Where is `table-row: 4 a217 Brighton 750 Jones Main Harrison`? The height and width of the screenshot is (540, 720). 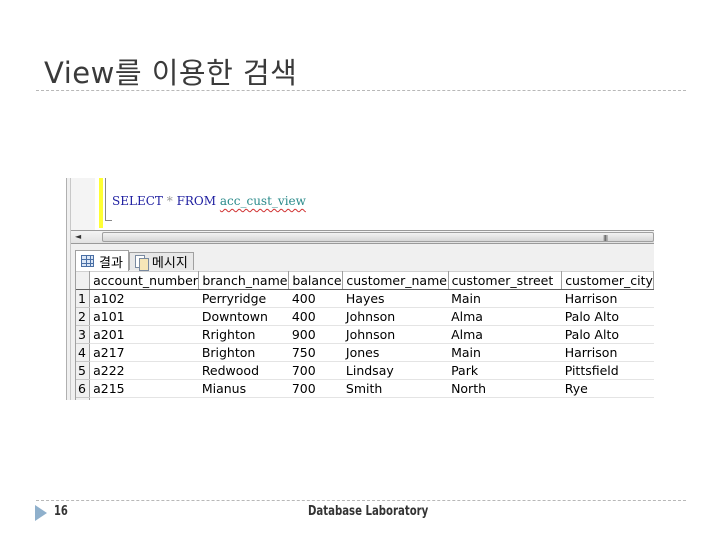 table-row: 4 a217 Brighton 750 Jones Main Harrison is located at coordinates (365, 352).